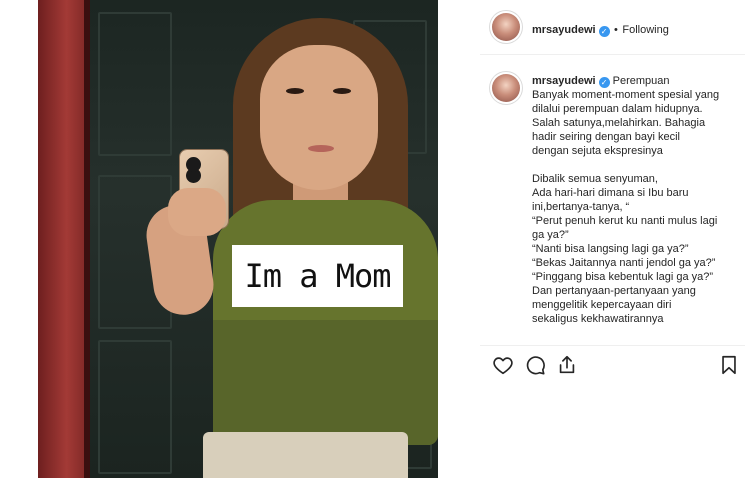 Image resolution: width=745 pixels, height=478 pixels. I want to click on share-icon, so click(567, 365).